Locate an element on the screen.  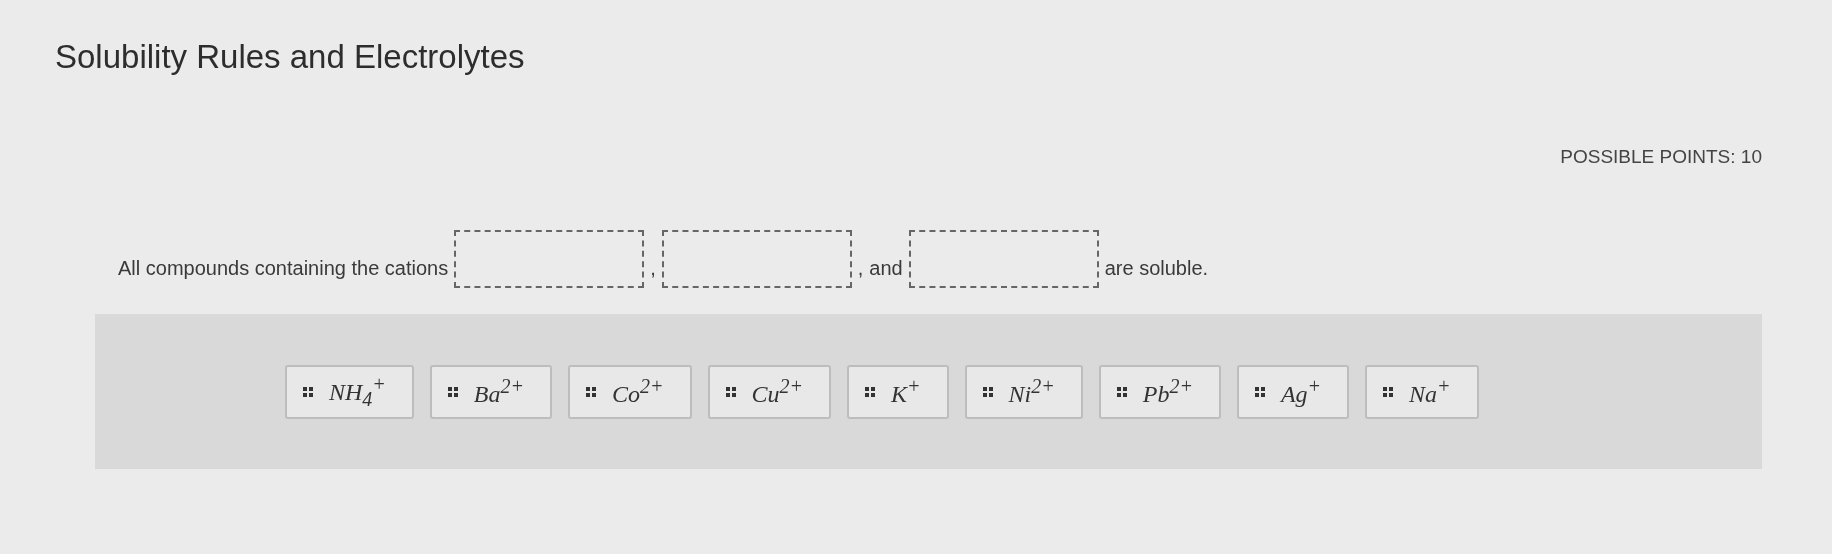
draggable-answer: Ag$^{+}$ is located at coordinates (1293, 391).